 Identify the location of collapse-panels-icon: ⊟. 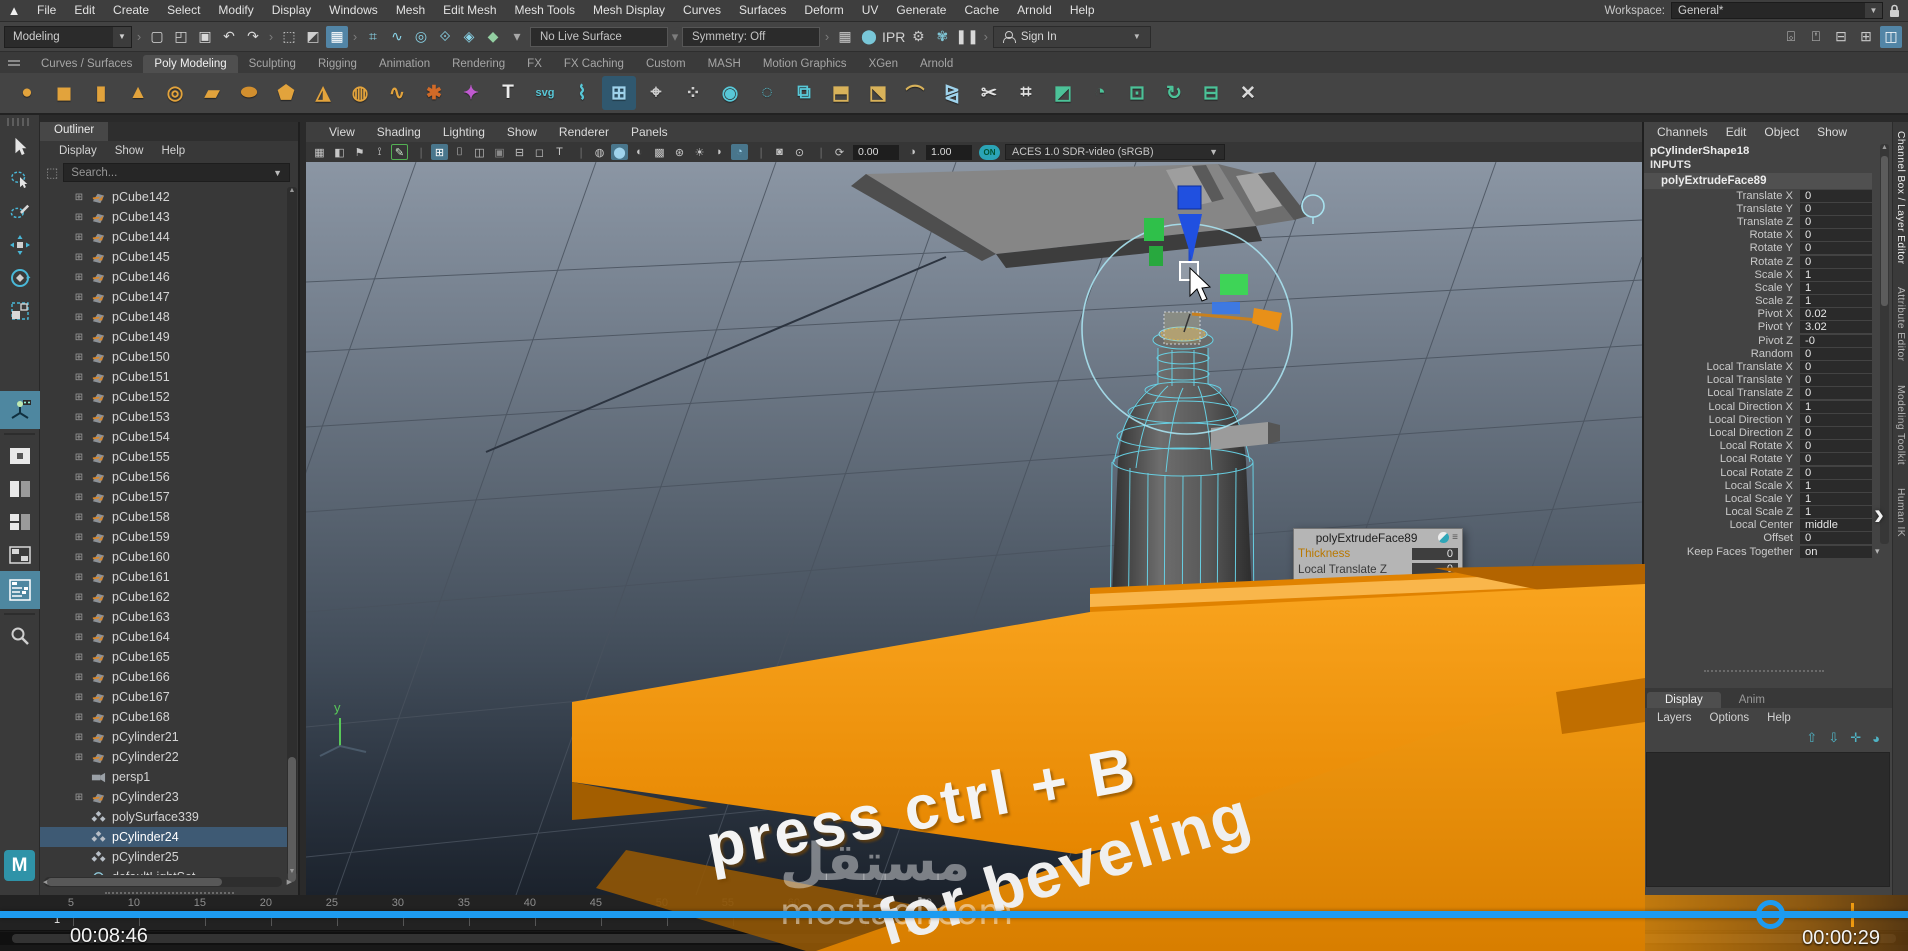
(1841, 37).